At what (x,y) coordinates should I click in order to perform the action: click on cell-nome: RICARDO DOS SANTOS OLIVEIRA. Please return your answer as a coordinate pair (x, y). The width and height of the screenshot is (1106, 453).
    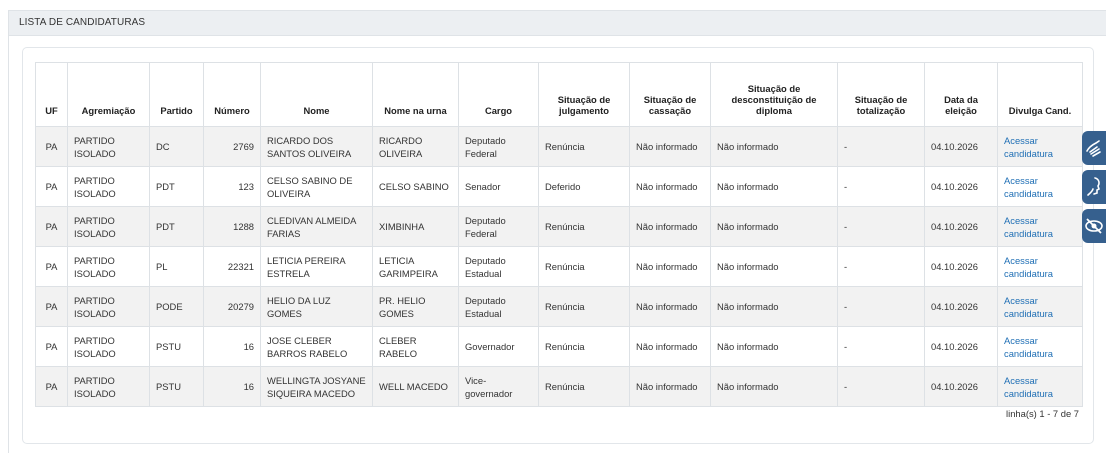
    Looking at the image, I should click on (316, 146).